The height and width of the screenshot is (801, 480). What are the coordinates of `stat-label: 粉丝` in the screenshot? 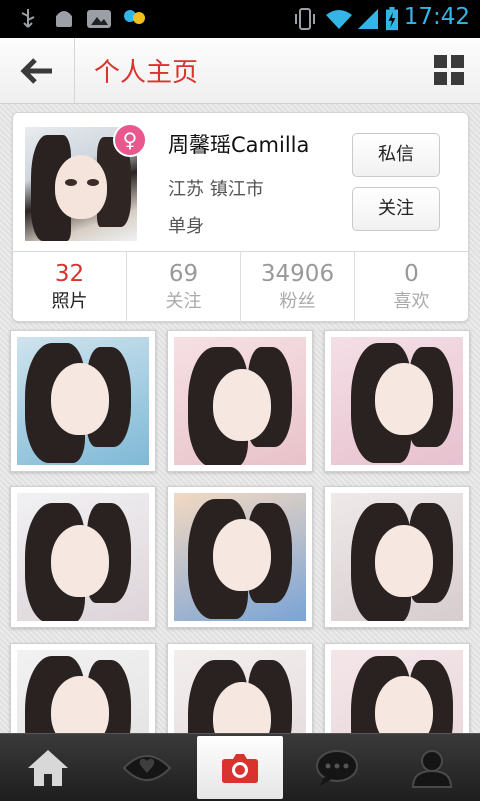 It's located at (297, 301).